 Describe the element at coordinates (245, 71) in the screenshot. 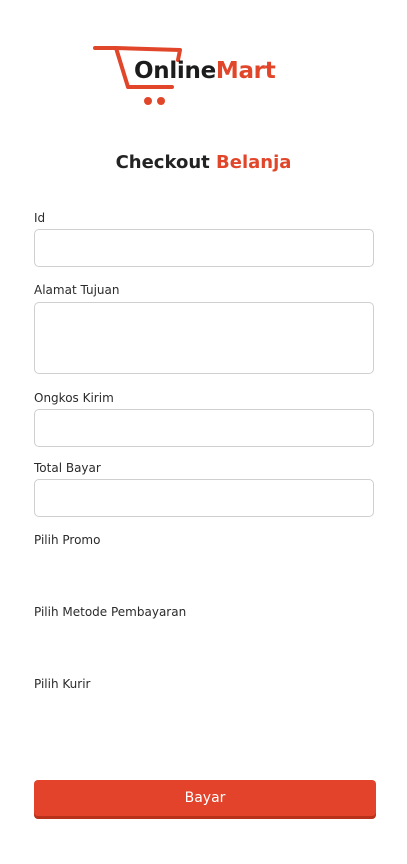

I see `brand-name-part2: Mart` at that location.